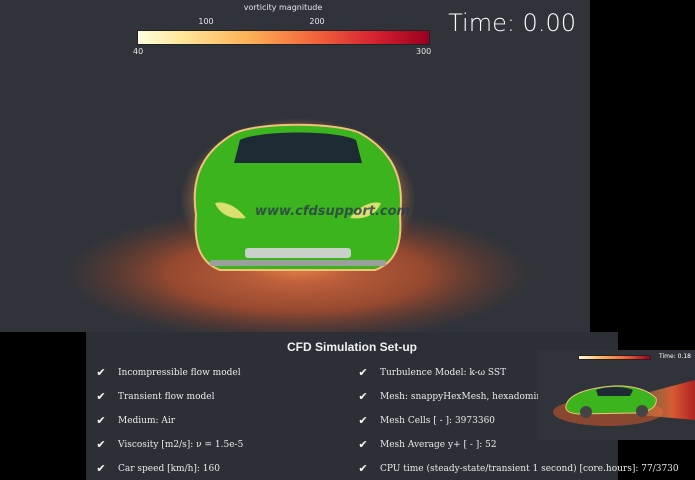 This screenshot has height=480, width=695. I want to click on setup-item-label: Car speed [km/h]: 160, so click(169, 468).